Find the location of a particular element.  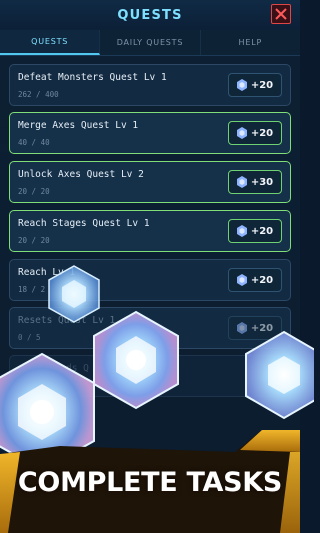

close-button is located at coordinates (281, 14).